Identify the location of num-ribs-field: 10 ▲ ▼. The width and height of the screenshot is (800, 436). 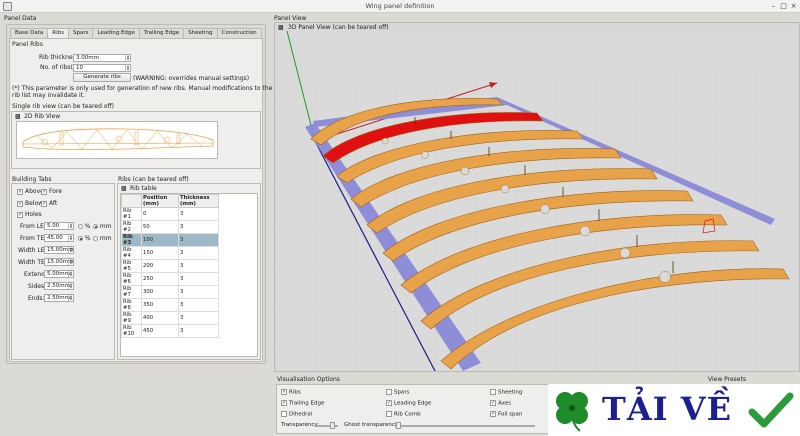
(102, 68).